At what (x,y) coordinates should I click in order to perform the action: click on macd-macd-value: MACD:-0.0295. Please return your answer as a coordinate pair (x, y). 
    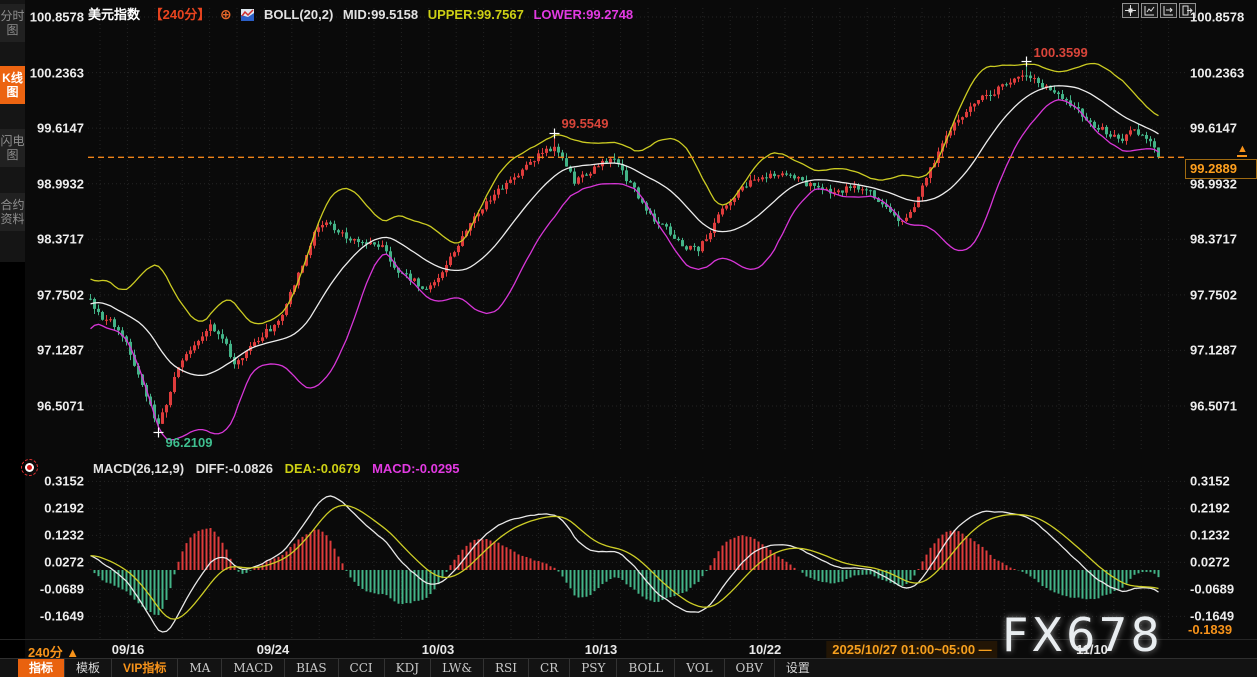
    Looking at the image, I should click on (416, 468).